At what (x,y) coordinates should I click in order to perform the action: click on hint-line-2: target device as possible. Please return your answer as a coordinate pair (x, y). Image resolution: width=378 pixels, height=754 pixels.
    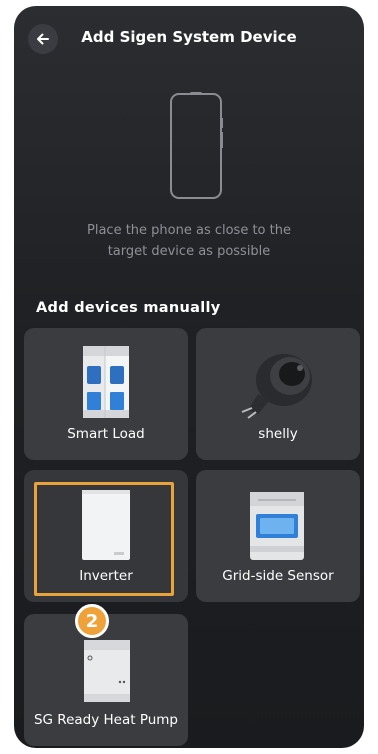
    Looking at the image, I should click on (189, 251).